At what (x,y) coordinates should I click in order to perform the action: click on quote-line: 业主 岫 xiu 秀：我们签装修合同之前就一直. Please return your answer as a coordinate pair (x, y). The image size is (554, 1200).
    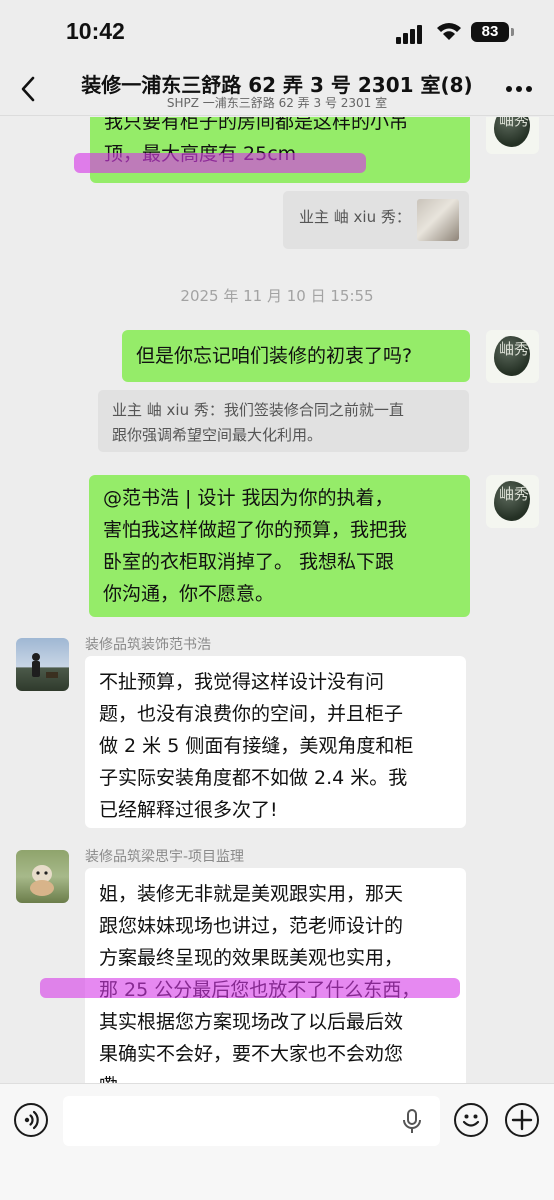
    Looking at the image, I should click on (258, 410).